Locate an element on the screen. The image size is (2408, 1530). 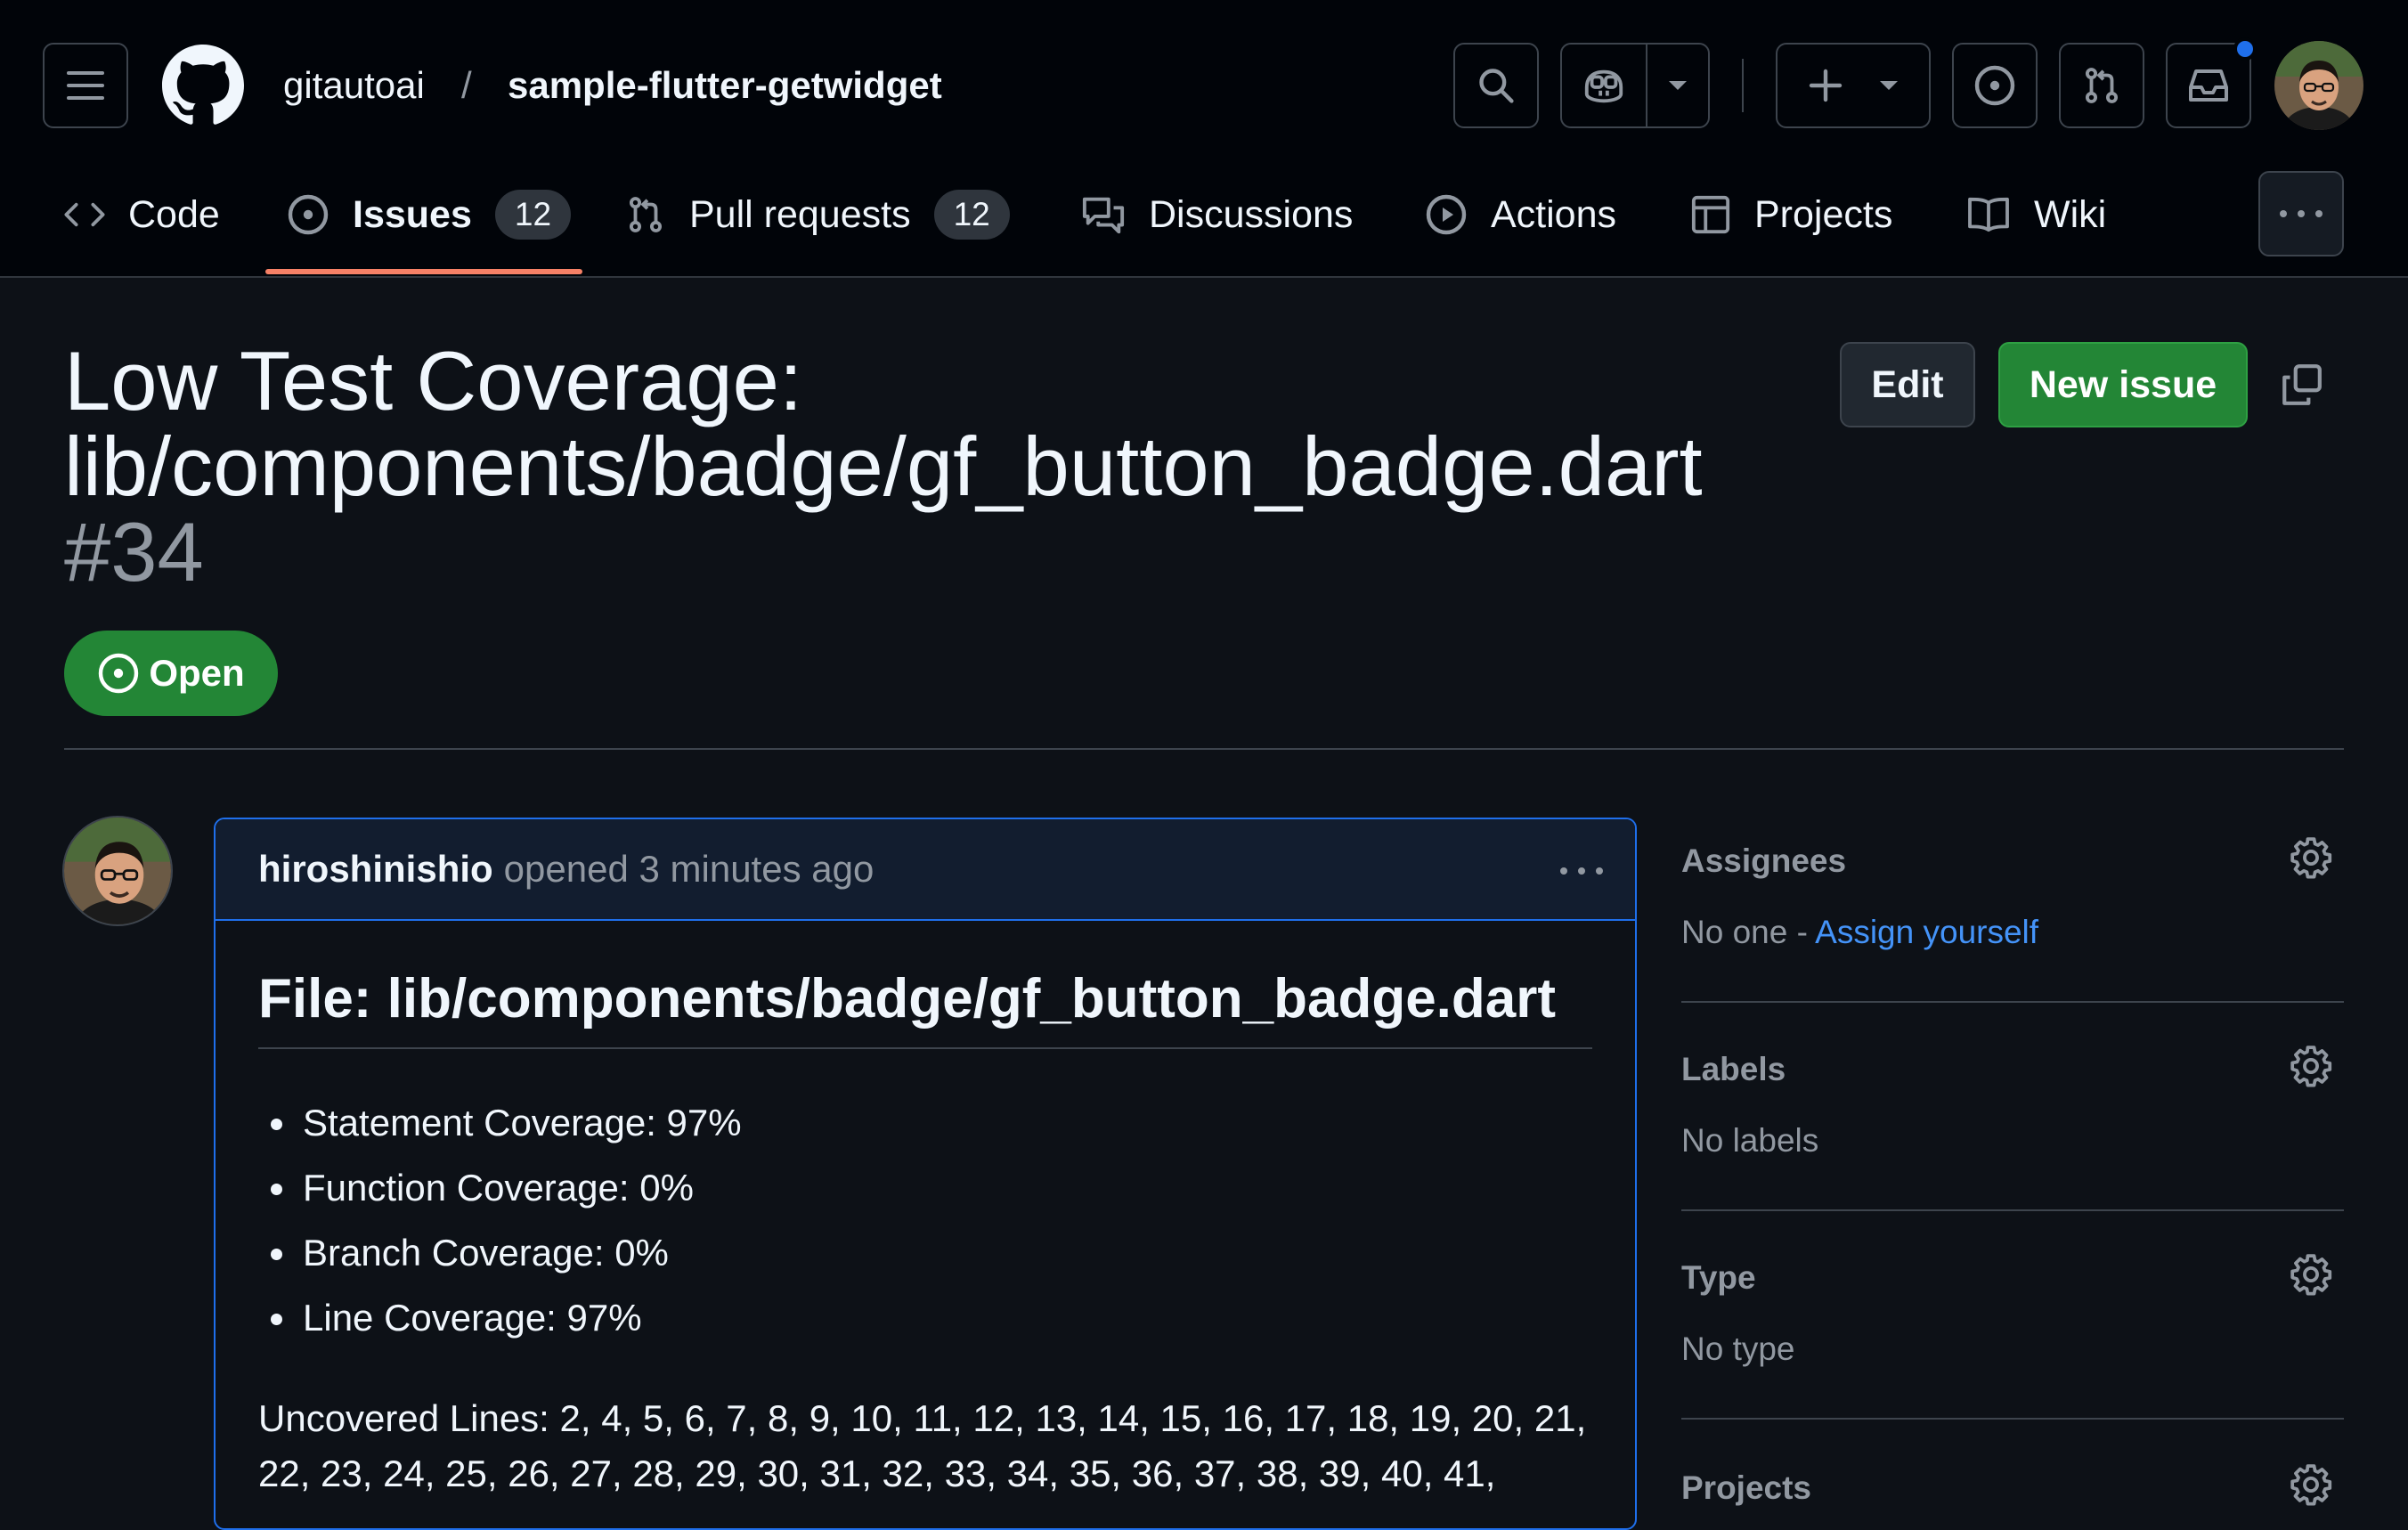
tab-label: Issues is located at coordinates (412, 214).